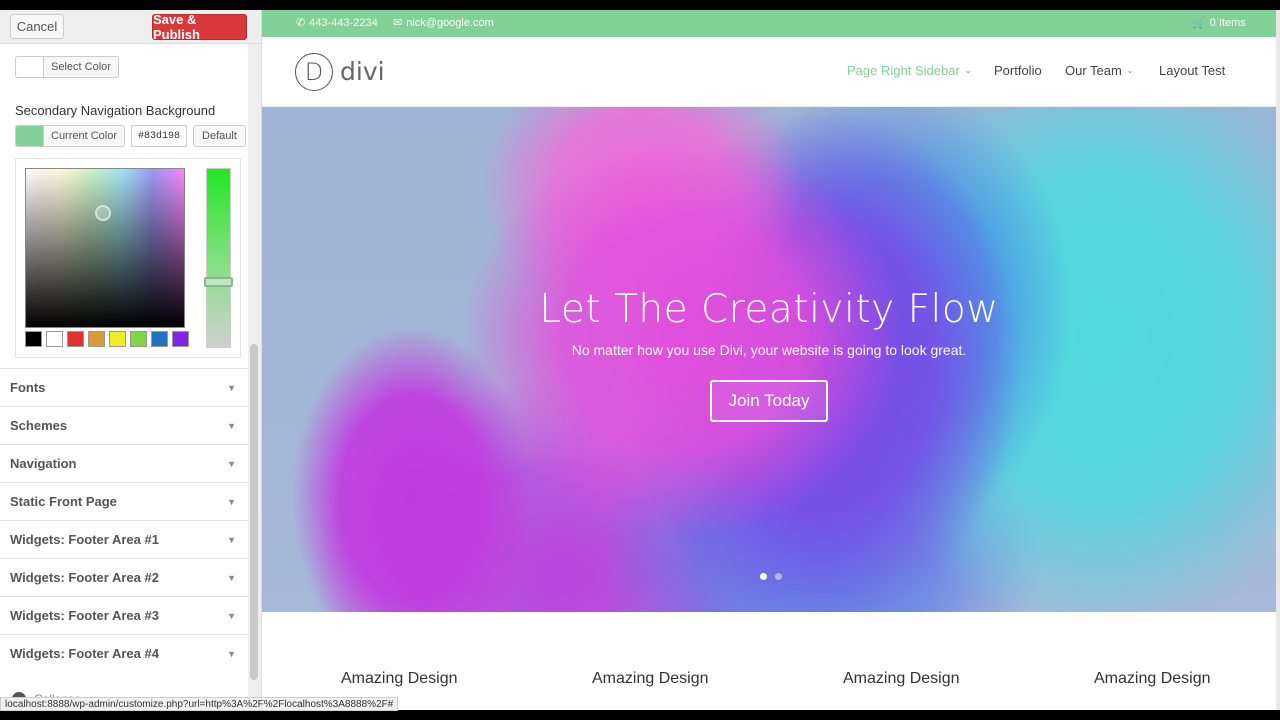  I want to click on cart-icon: 🛒, so click(1199, 23).